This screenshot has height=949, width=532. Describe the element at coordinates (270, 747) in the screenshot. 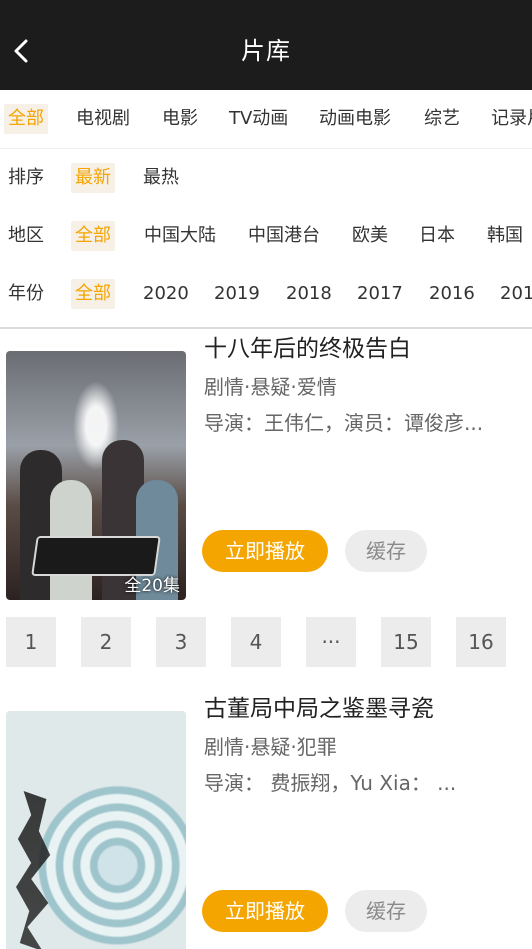

I see `video-genre: 剧情·悬疑·犯罪` at that location.